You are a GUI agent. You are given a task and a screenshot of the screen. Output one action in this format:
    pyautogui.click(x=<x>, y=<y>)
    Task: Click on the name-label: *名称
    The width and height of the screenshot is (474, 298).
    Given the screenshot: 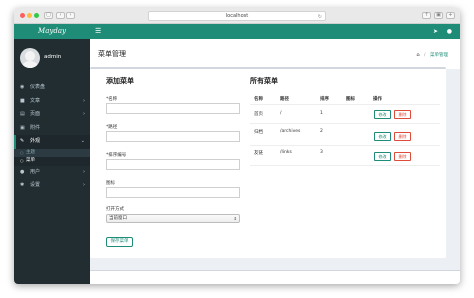 What is the action you would take?
    pyautogui.click(x=112, y=99)
    